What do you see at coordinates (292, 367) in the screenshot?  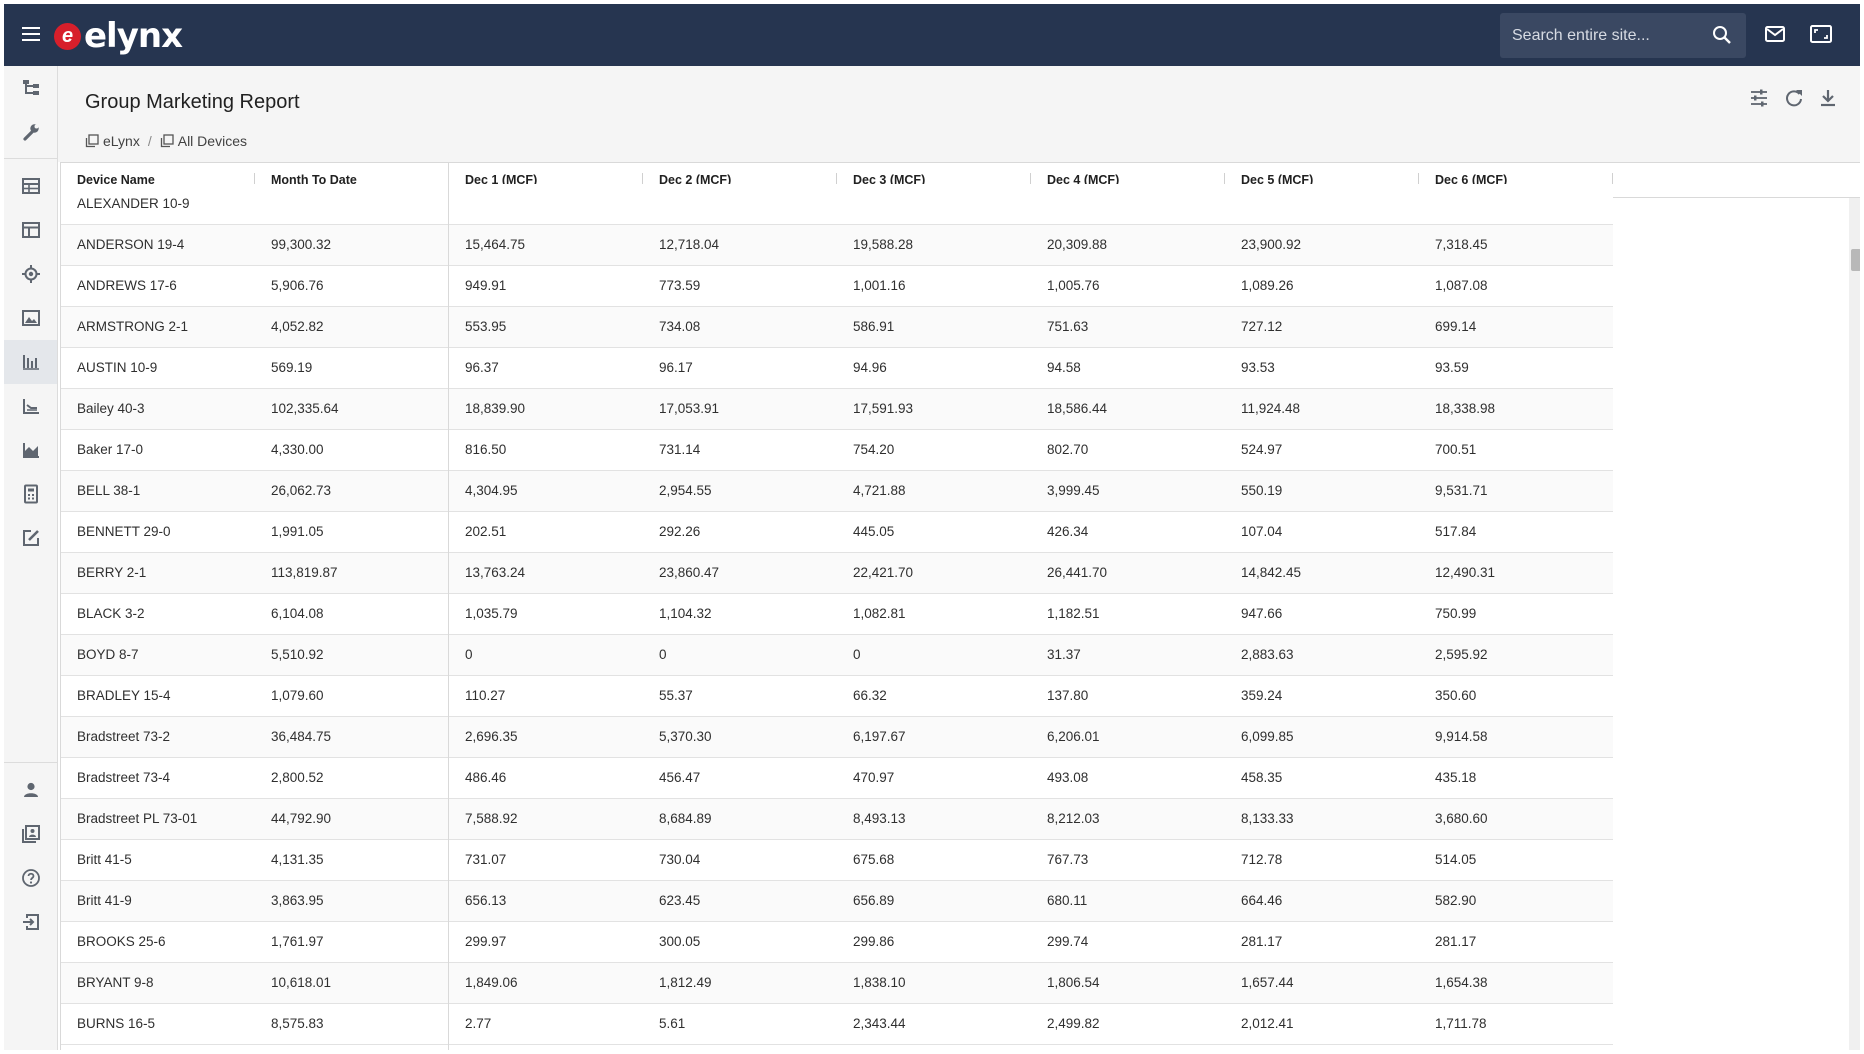 I see `value-cell: 569.19` at bounding box center [292, 367].